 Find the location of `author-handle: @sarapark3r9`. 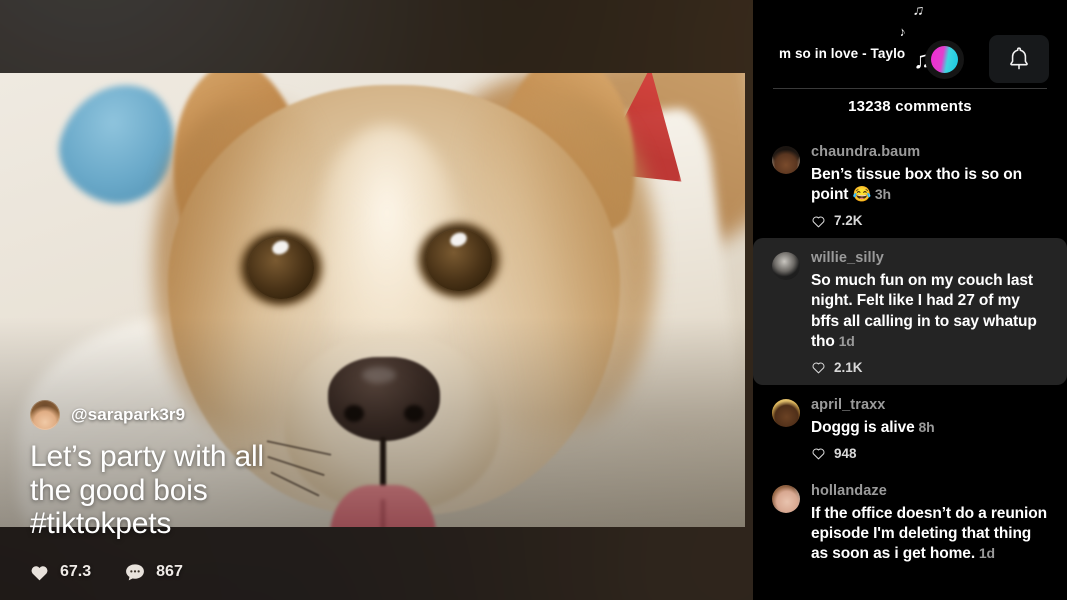

author-handle: @sarapark3r9 is located at coordinates (128, 415).